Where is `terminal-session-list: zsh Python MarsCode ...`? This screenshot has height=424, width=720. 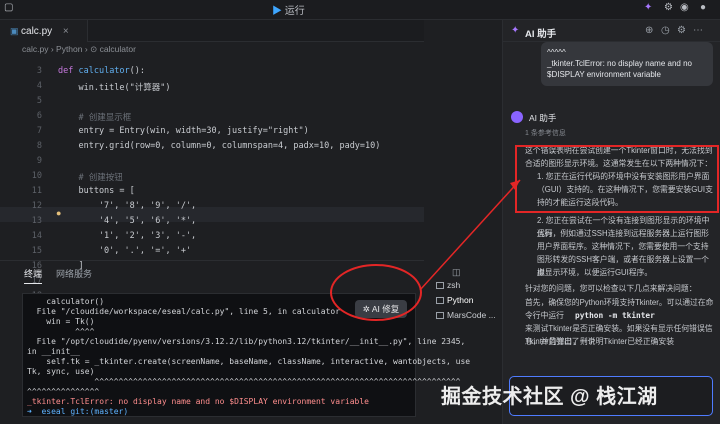 terminal-session-list: zsh Python MarsCode ... is located at coordinates (467, 310).